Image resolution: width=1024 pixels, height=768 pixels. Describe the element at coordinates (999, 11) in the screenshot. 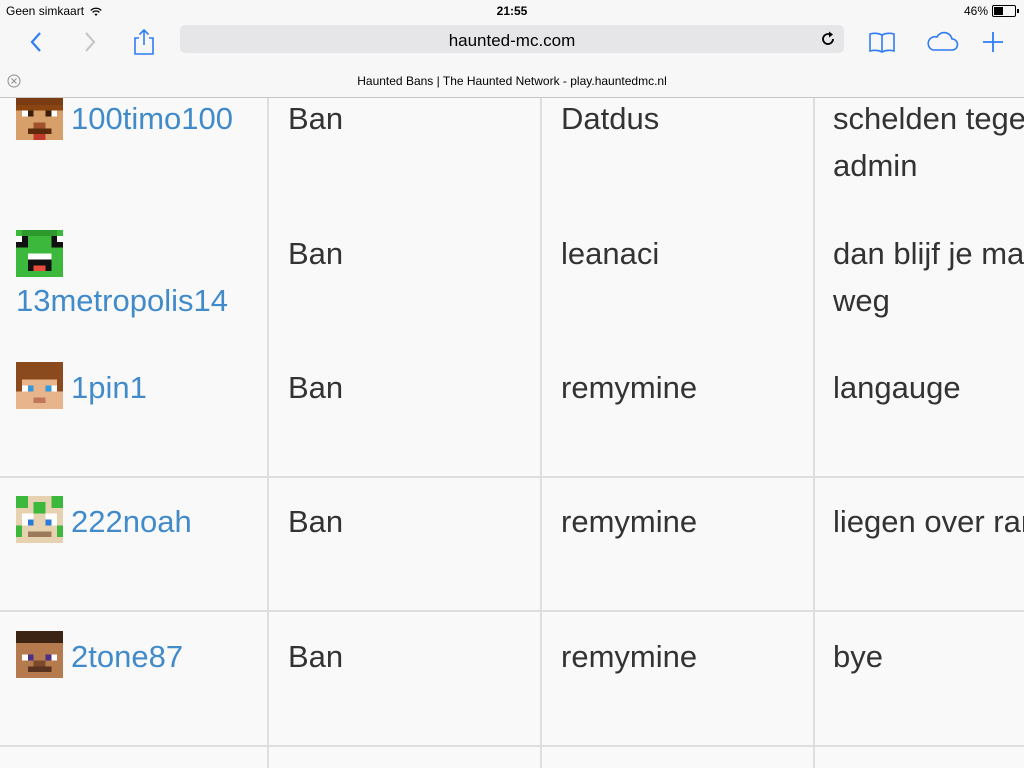

I see `battery-fill` at that location.